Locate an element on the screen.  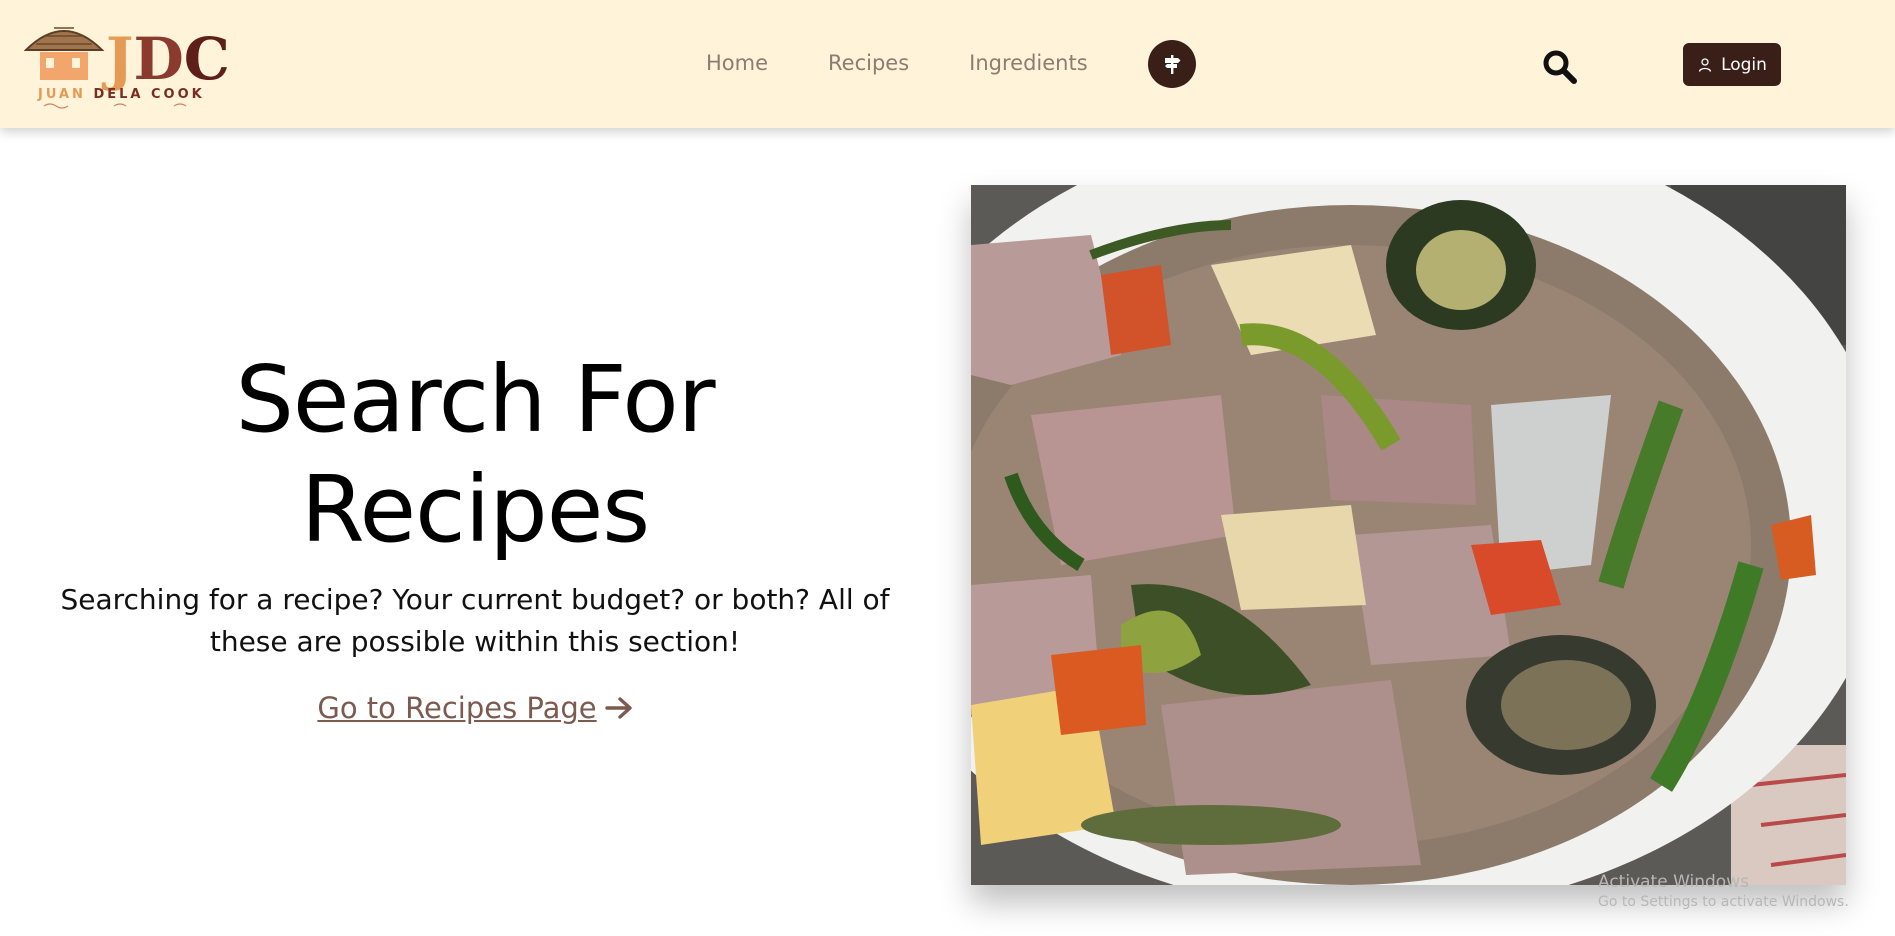
arrow-right-icon is located at coordinates (618, 708).